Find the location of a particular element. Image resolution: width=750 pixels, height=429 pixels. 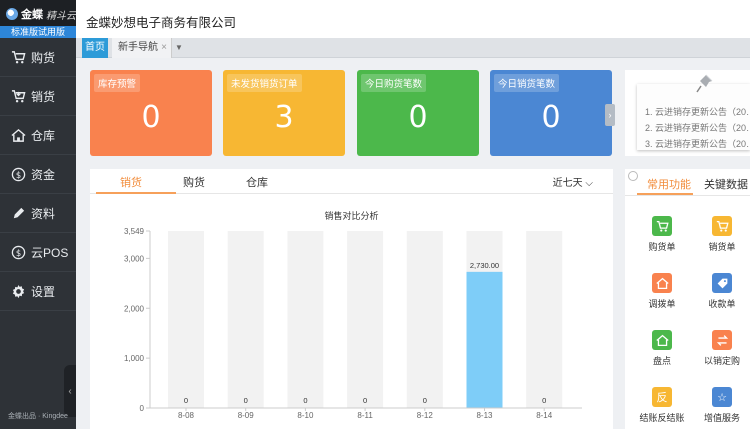

card-value: 0 is located at coordinates (151, 117).